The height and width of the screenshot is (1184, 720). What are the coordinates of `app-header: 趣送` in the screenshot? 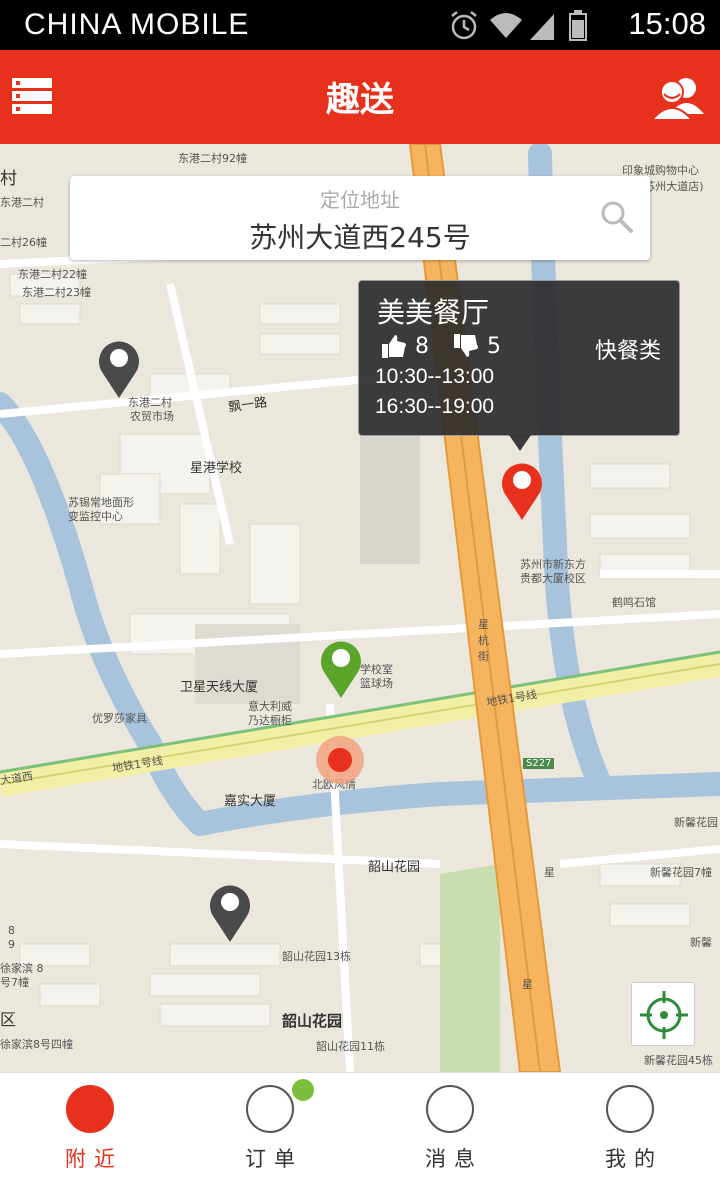 It's located at (360, 97).